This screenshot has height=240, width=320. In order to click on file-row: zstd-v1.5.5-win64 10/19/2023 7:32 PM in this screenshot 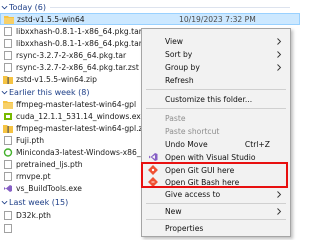, I will do `click(150, 19)`.